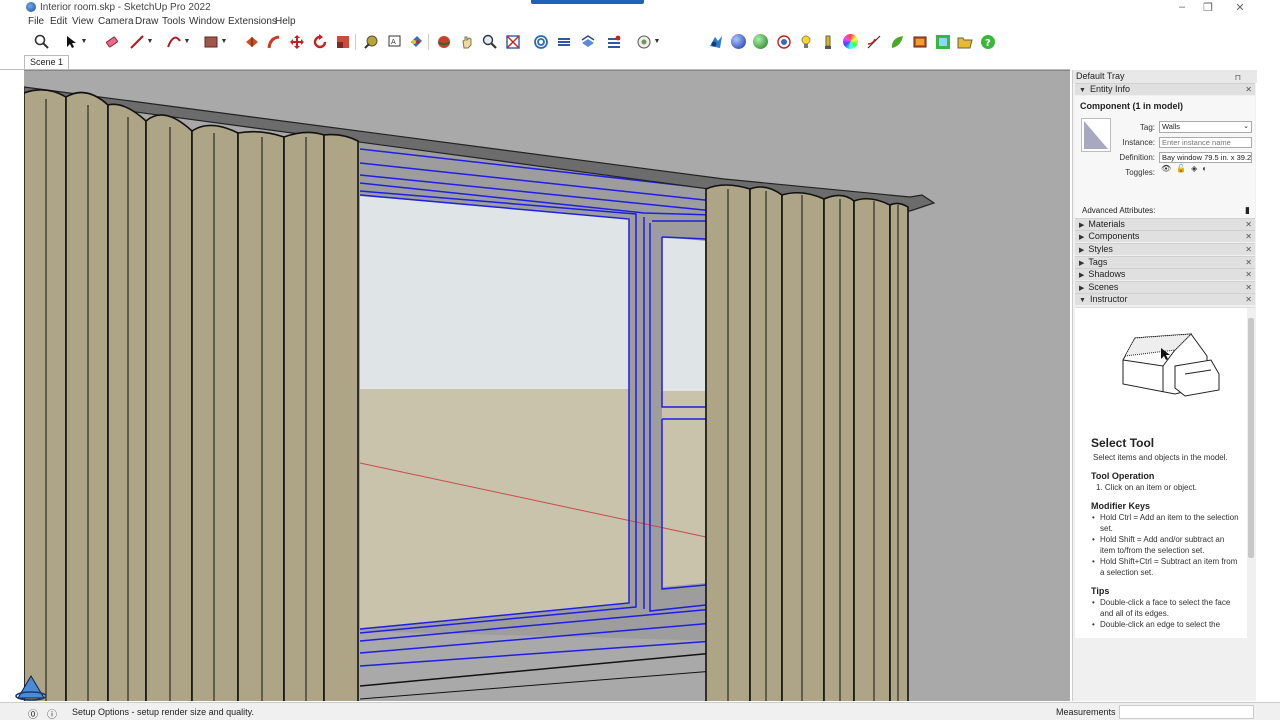 The height and width of the screenshot is (720, 1280). I want to click on menu-tools: Tools, so click(173, 21).